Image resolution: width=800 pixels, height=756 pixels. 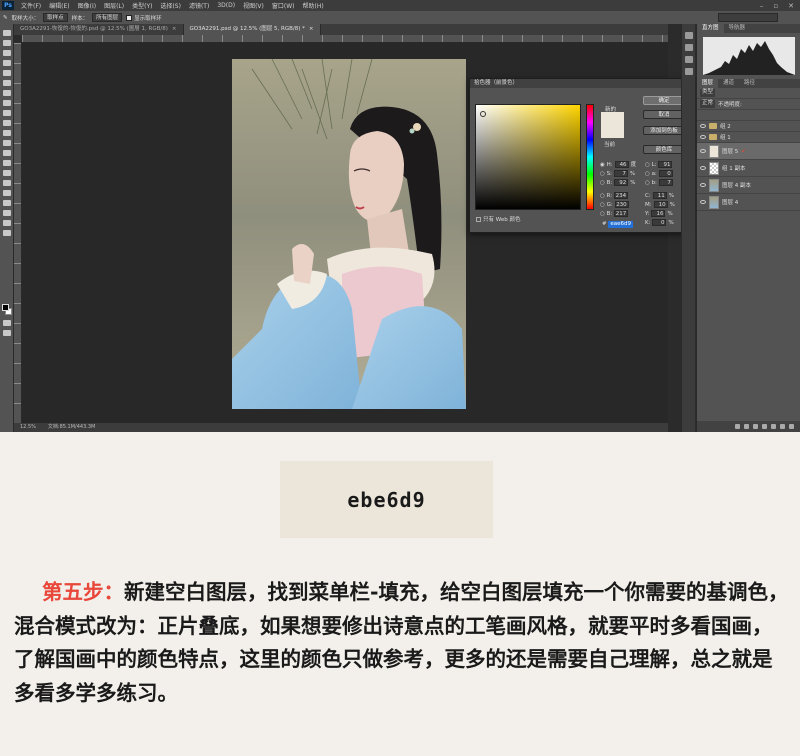 What do you see at coordinates (7, 33) in the screenshot?
I see `move-tool-icon` at bounding box center [7, 33].